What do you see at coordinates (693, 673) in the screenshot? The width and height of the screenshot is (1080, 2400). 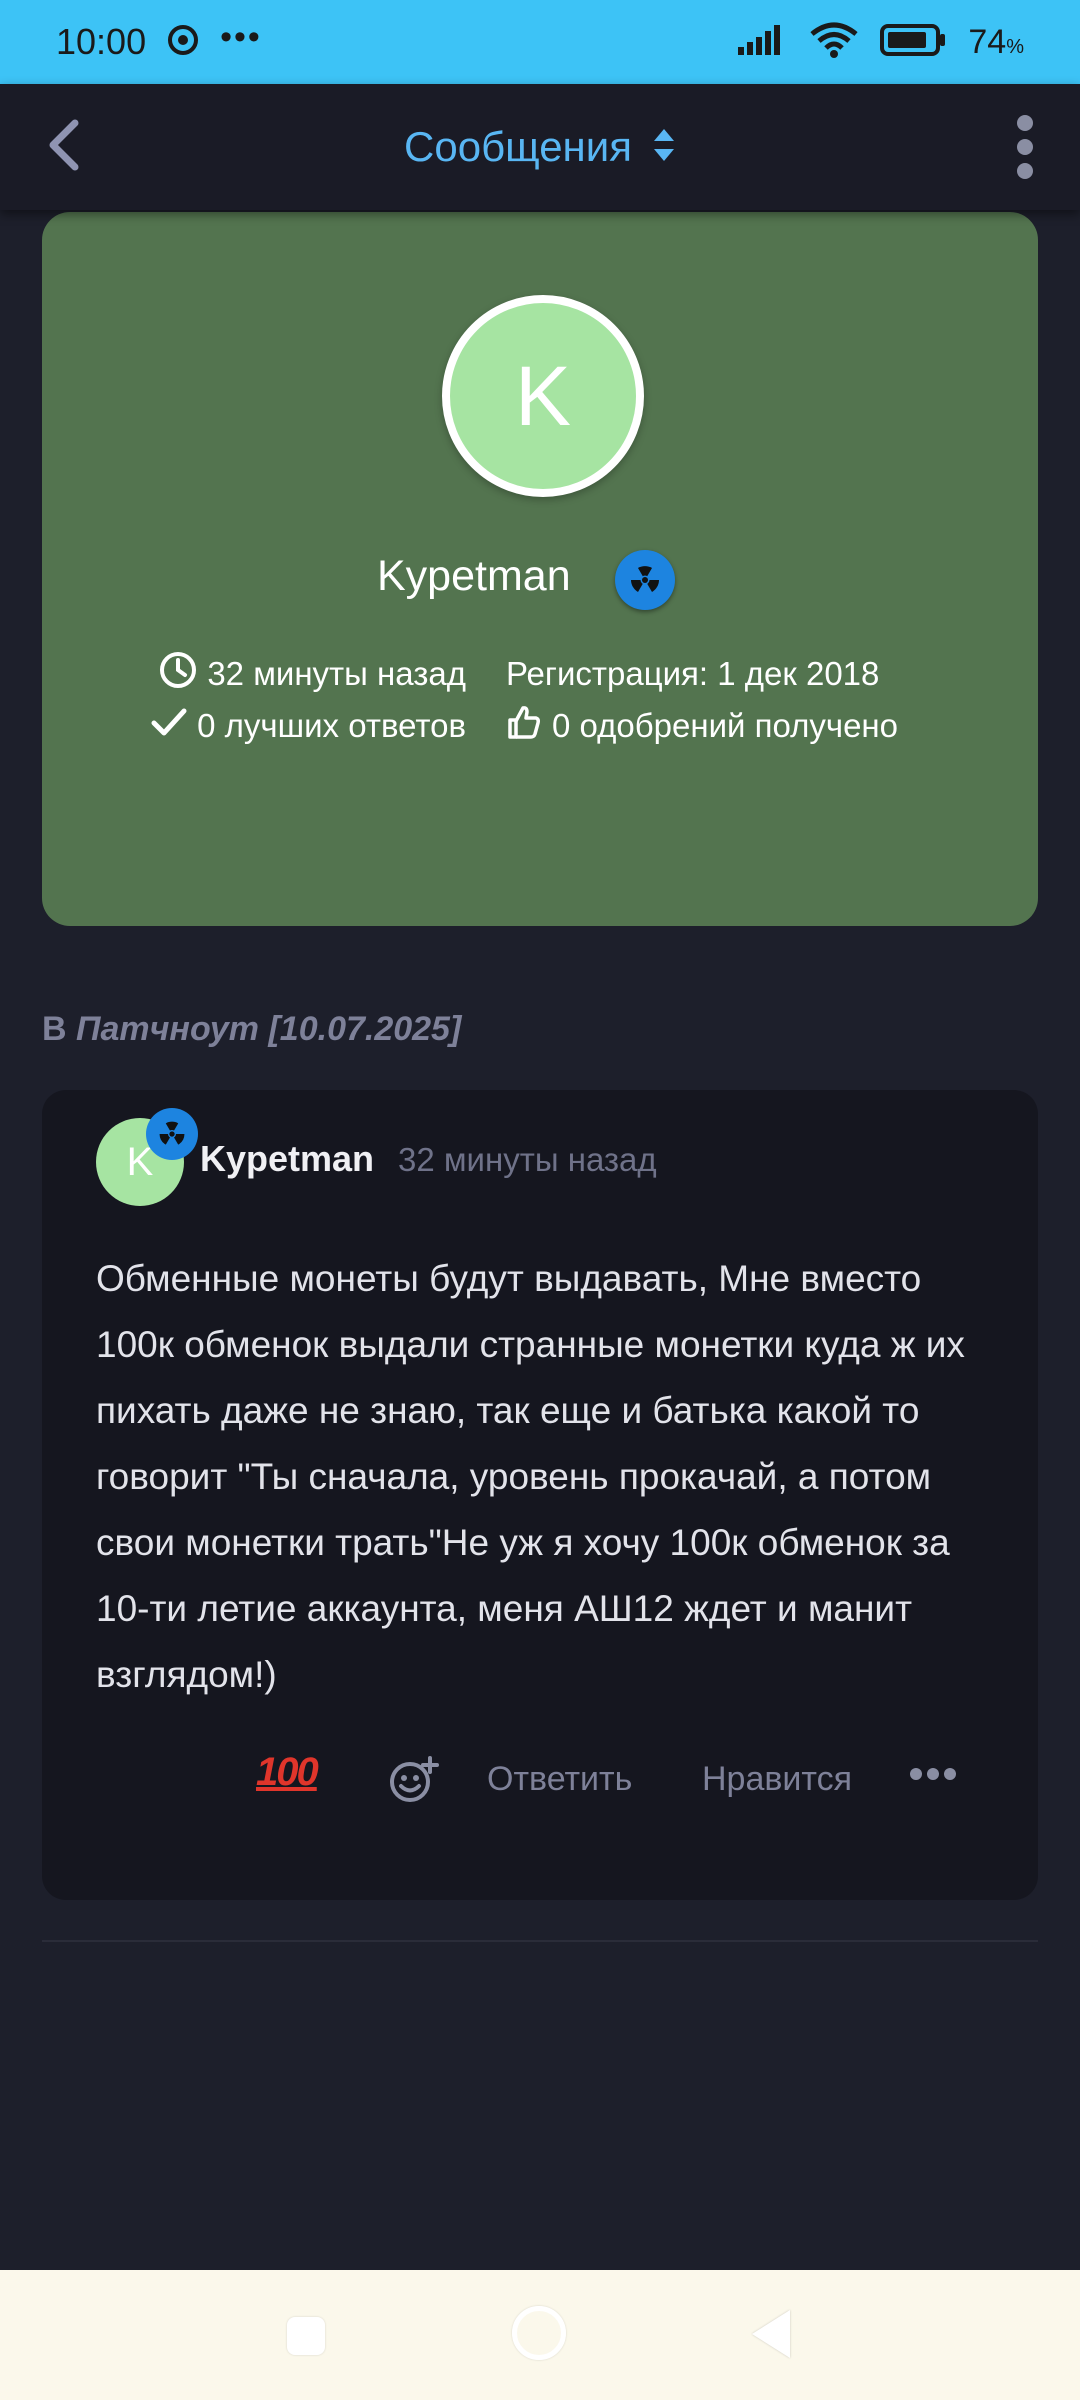 I see `registration-text: Регистрация: 1 дек 2018` at bounding box center [693, 673].